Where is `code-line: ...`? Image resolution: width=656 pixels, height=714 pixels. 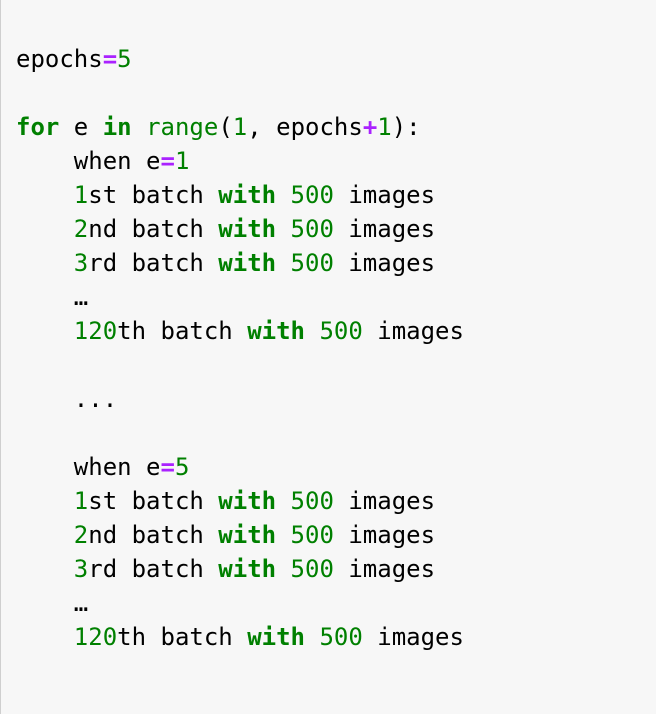
code-line: ... is located at coordinates (66, 399).